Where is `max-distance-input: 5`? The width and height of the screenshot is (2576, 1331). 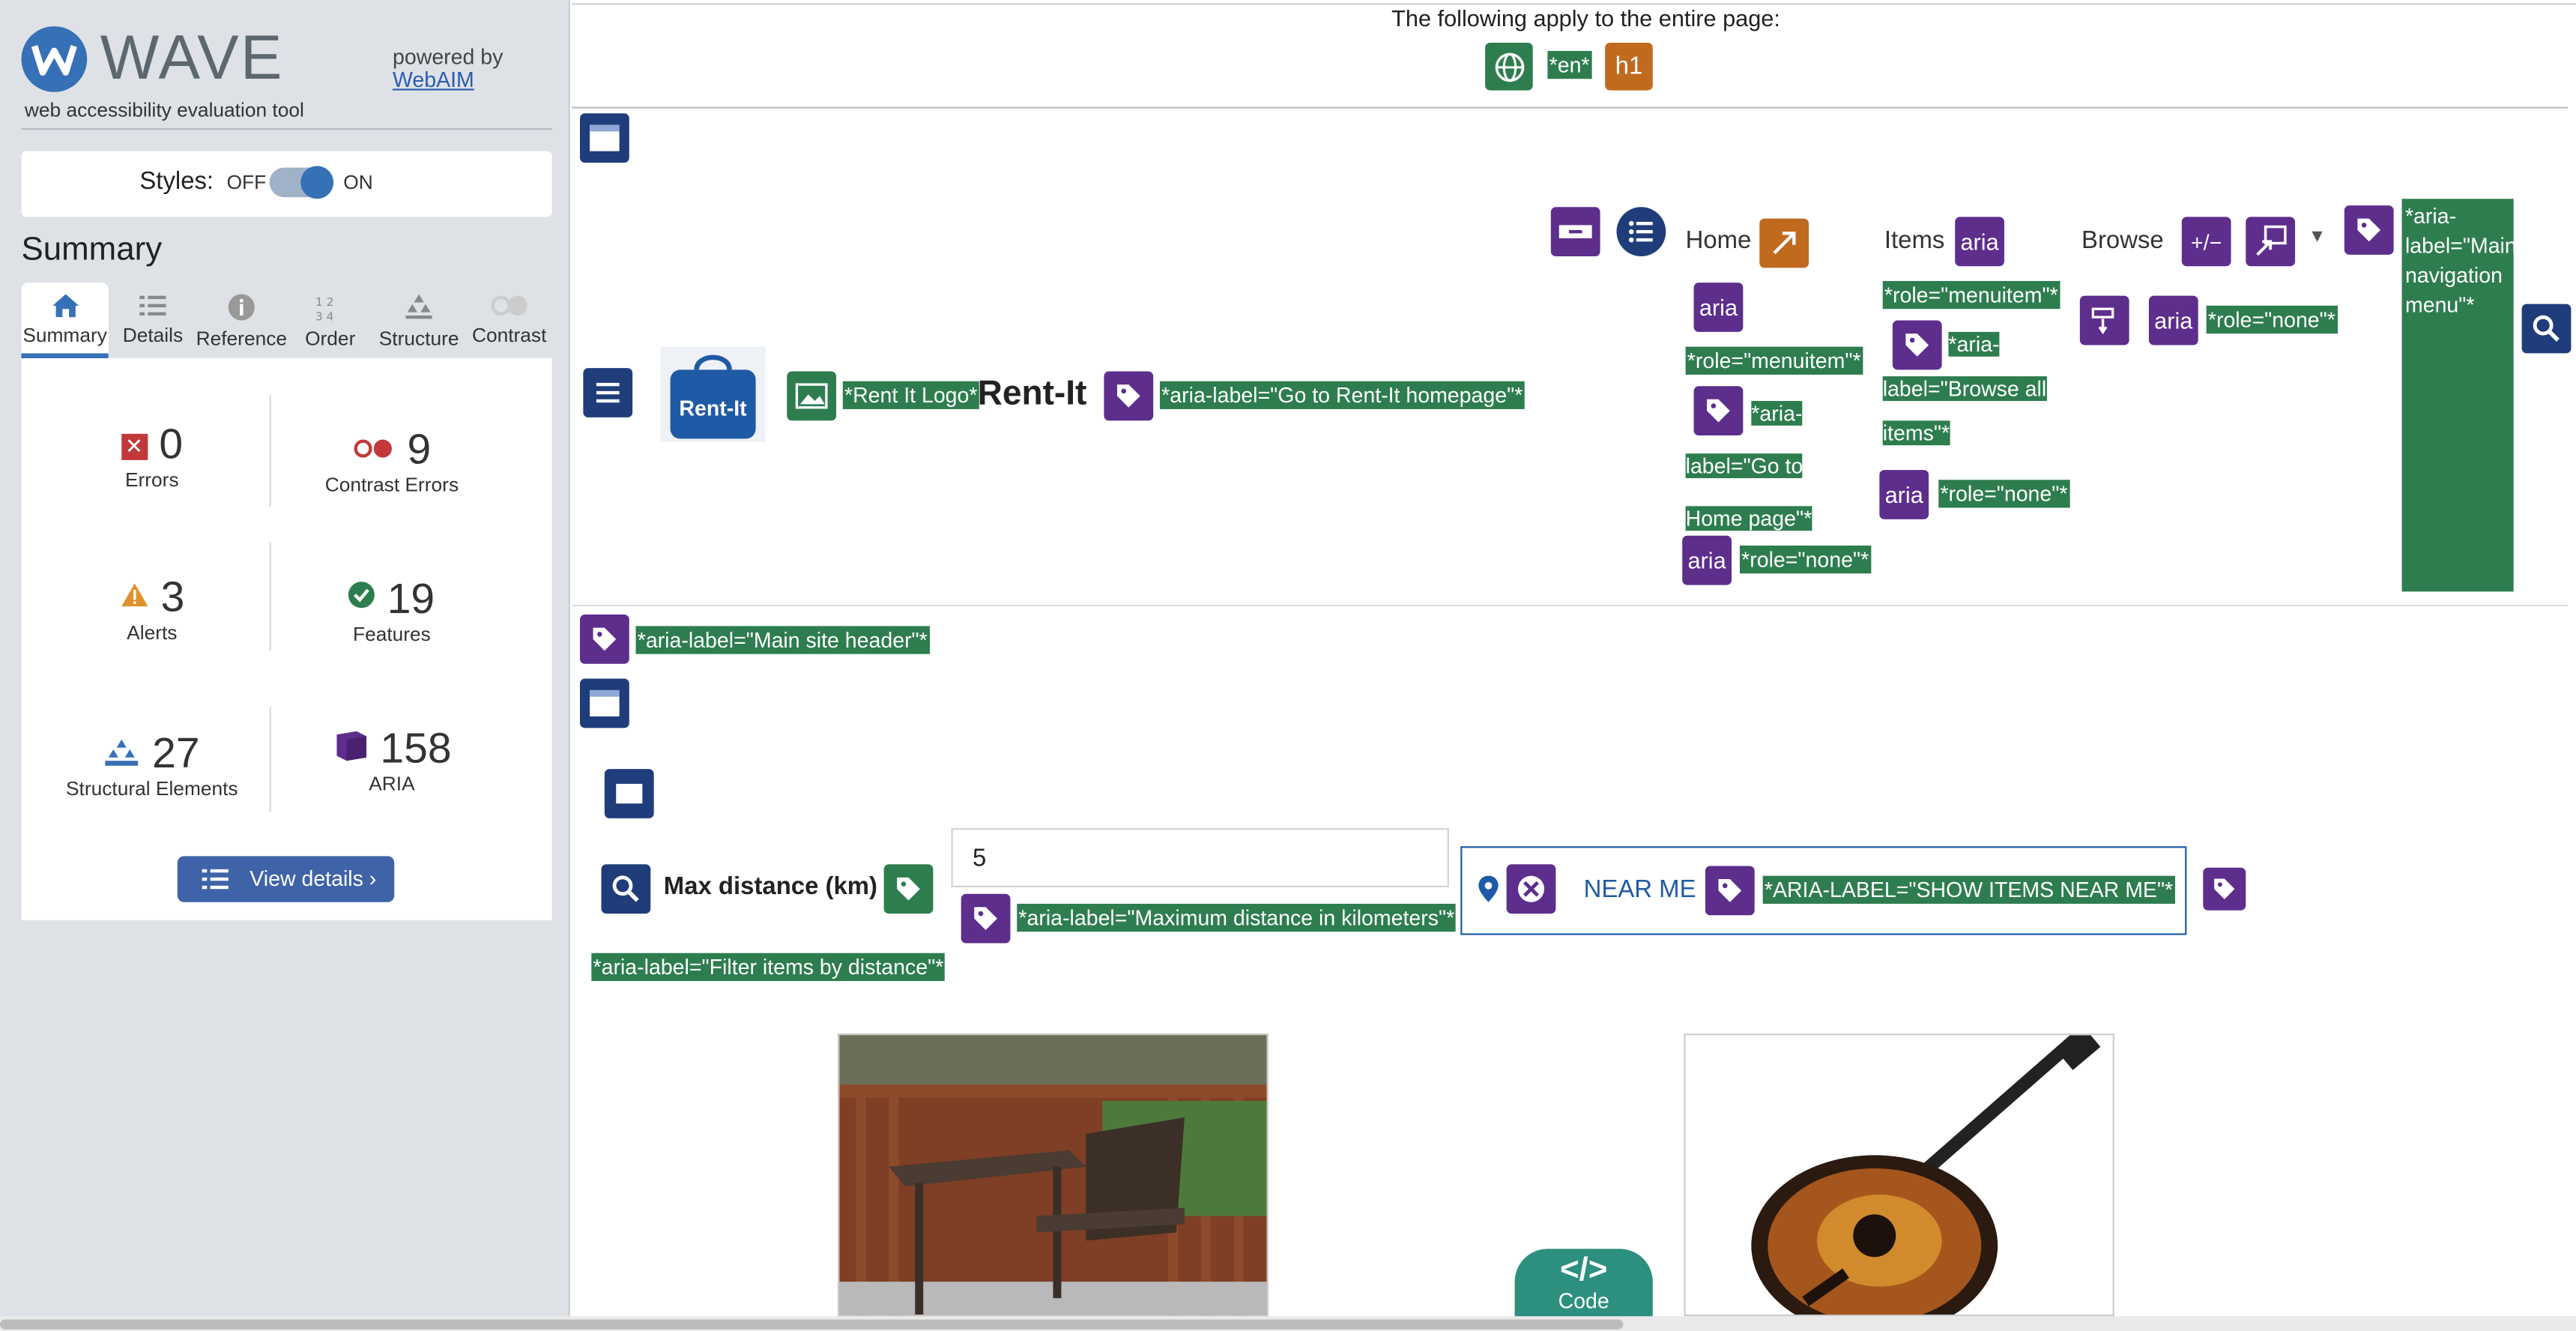
max-distance-input: 5 is located at coordinates (1200, 858).